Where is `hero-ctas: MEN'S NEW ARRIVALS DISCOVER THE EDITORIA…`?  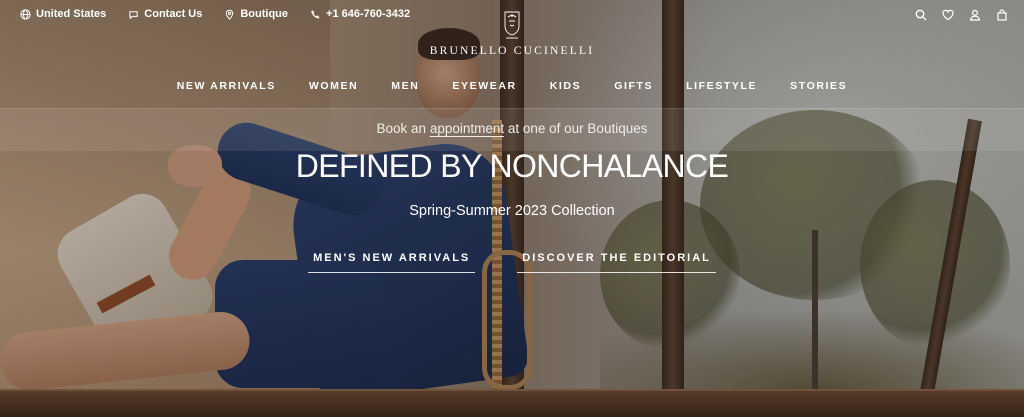
hero-ctas: MEN'S NEW ARRIVALS DISCOVER THE EDITORIA… is located at coordinates (512, 262).